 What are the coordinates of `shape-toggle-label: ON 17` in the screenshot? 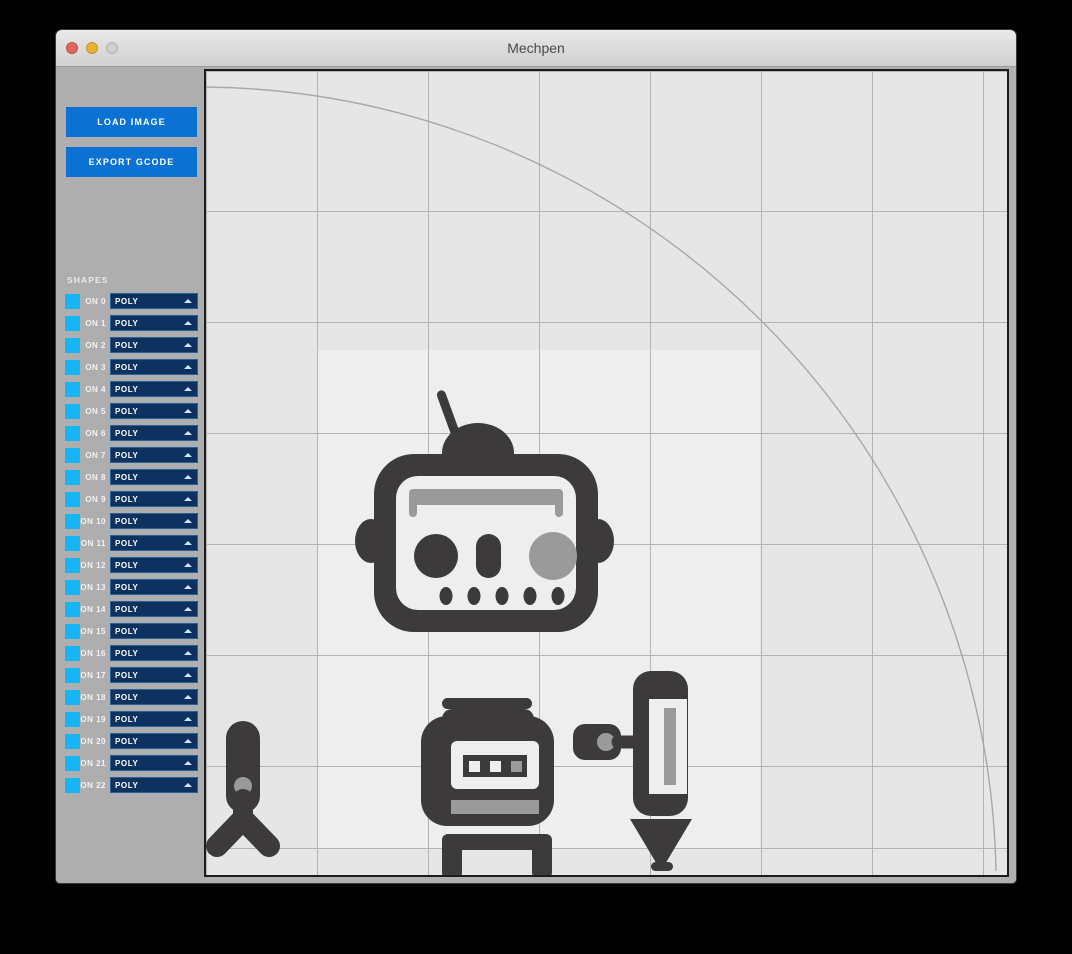 It's located at (95, 675).